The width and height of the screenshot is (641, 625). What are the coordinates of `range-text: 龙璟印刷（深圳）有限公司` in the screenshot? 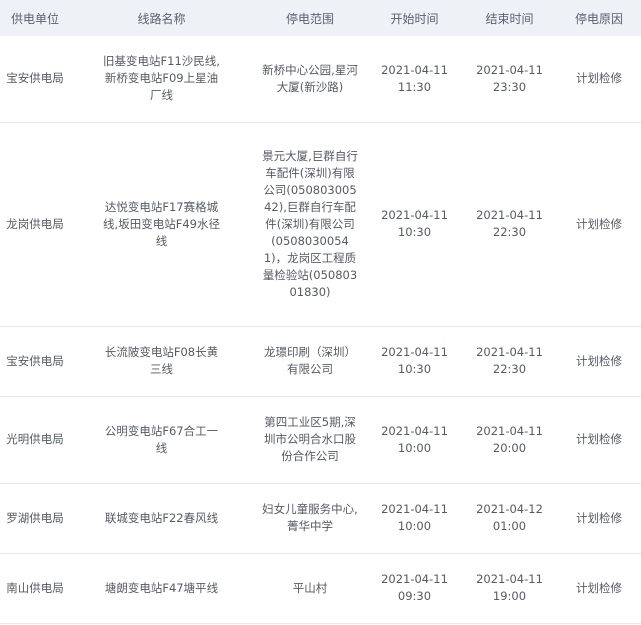 It's located at (310, 360).